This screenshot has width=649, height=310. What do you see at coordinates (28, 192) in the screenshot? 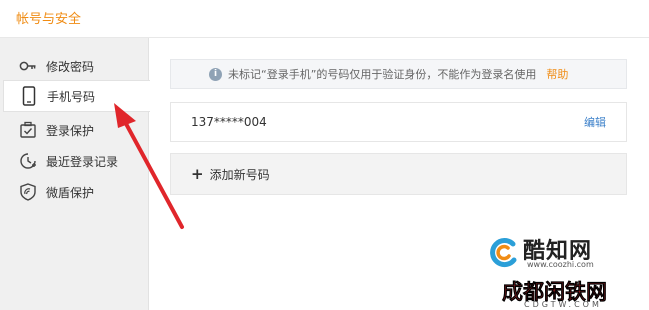
I see `shield-icon` at bounding box center [28, 192].